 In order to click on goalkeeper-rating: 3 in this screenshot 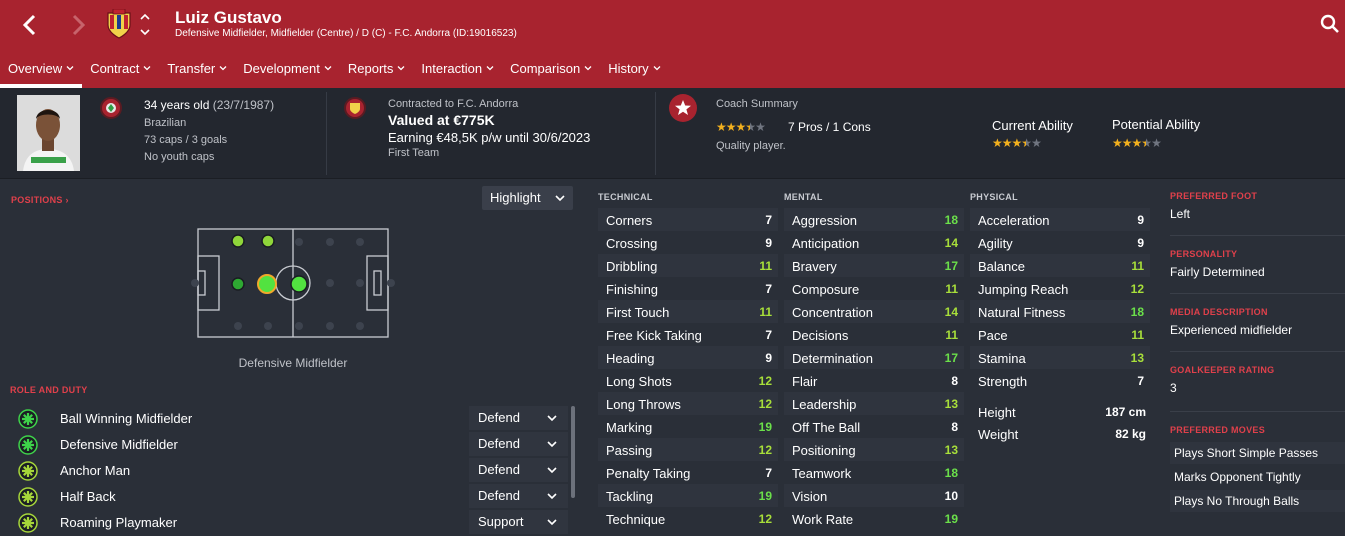, I will do `click(1173, 388)`.